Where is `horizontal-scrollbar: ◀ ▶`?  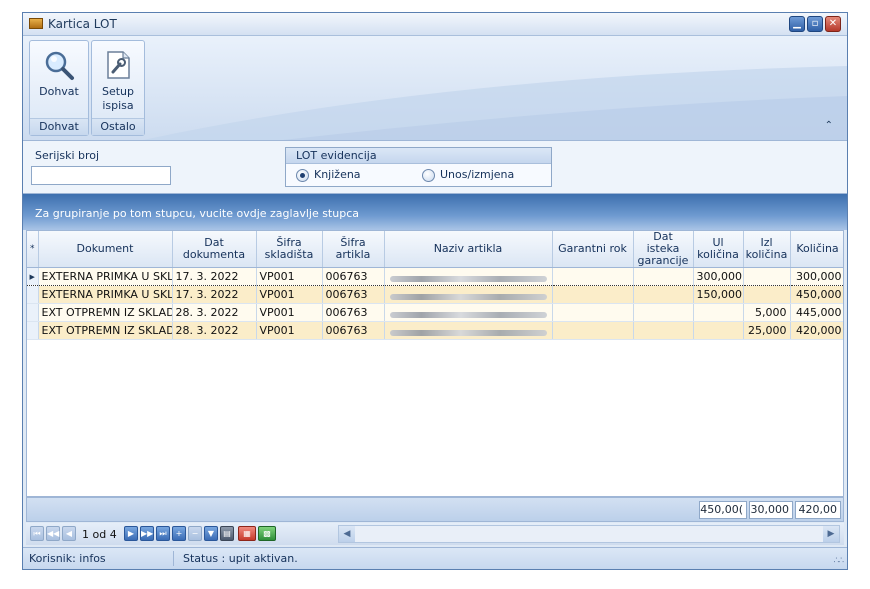 horizontal-scrollbar: ◀ ▶ is located at coordinates (589, 534).